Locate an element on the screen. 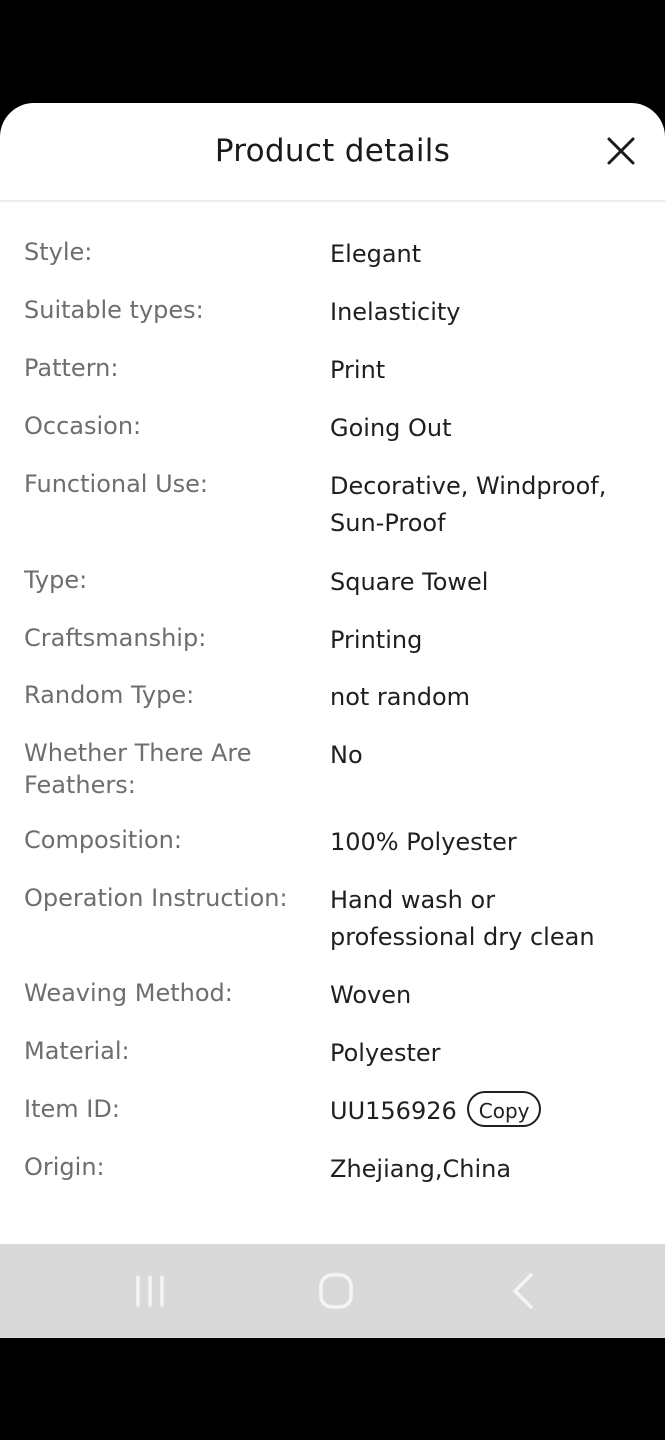  detail-label: Origin: is located at coordinates (64, 1167).